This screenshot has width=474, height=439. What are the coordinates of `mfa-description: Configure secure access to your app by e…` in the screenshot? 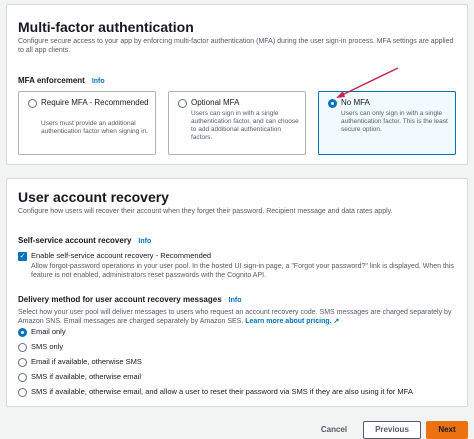 It's located at (236, 46).